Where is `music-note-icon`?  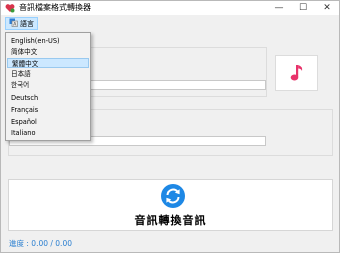
music-note-icon is located at coordinates (296, 73).